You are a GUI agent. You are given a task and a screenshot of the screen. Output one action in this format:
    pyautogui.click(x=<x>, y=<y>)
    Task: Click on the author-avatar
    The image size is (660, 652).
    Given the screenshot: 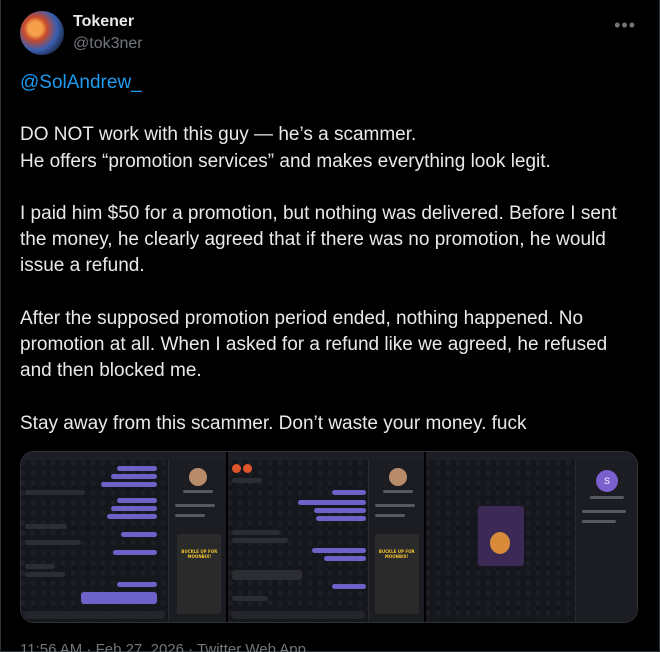 What is the action you would take?
    pyautogui.click(x=42, y=33)
    